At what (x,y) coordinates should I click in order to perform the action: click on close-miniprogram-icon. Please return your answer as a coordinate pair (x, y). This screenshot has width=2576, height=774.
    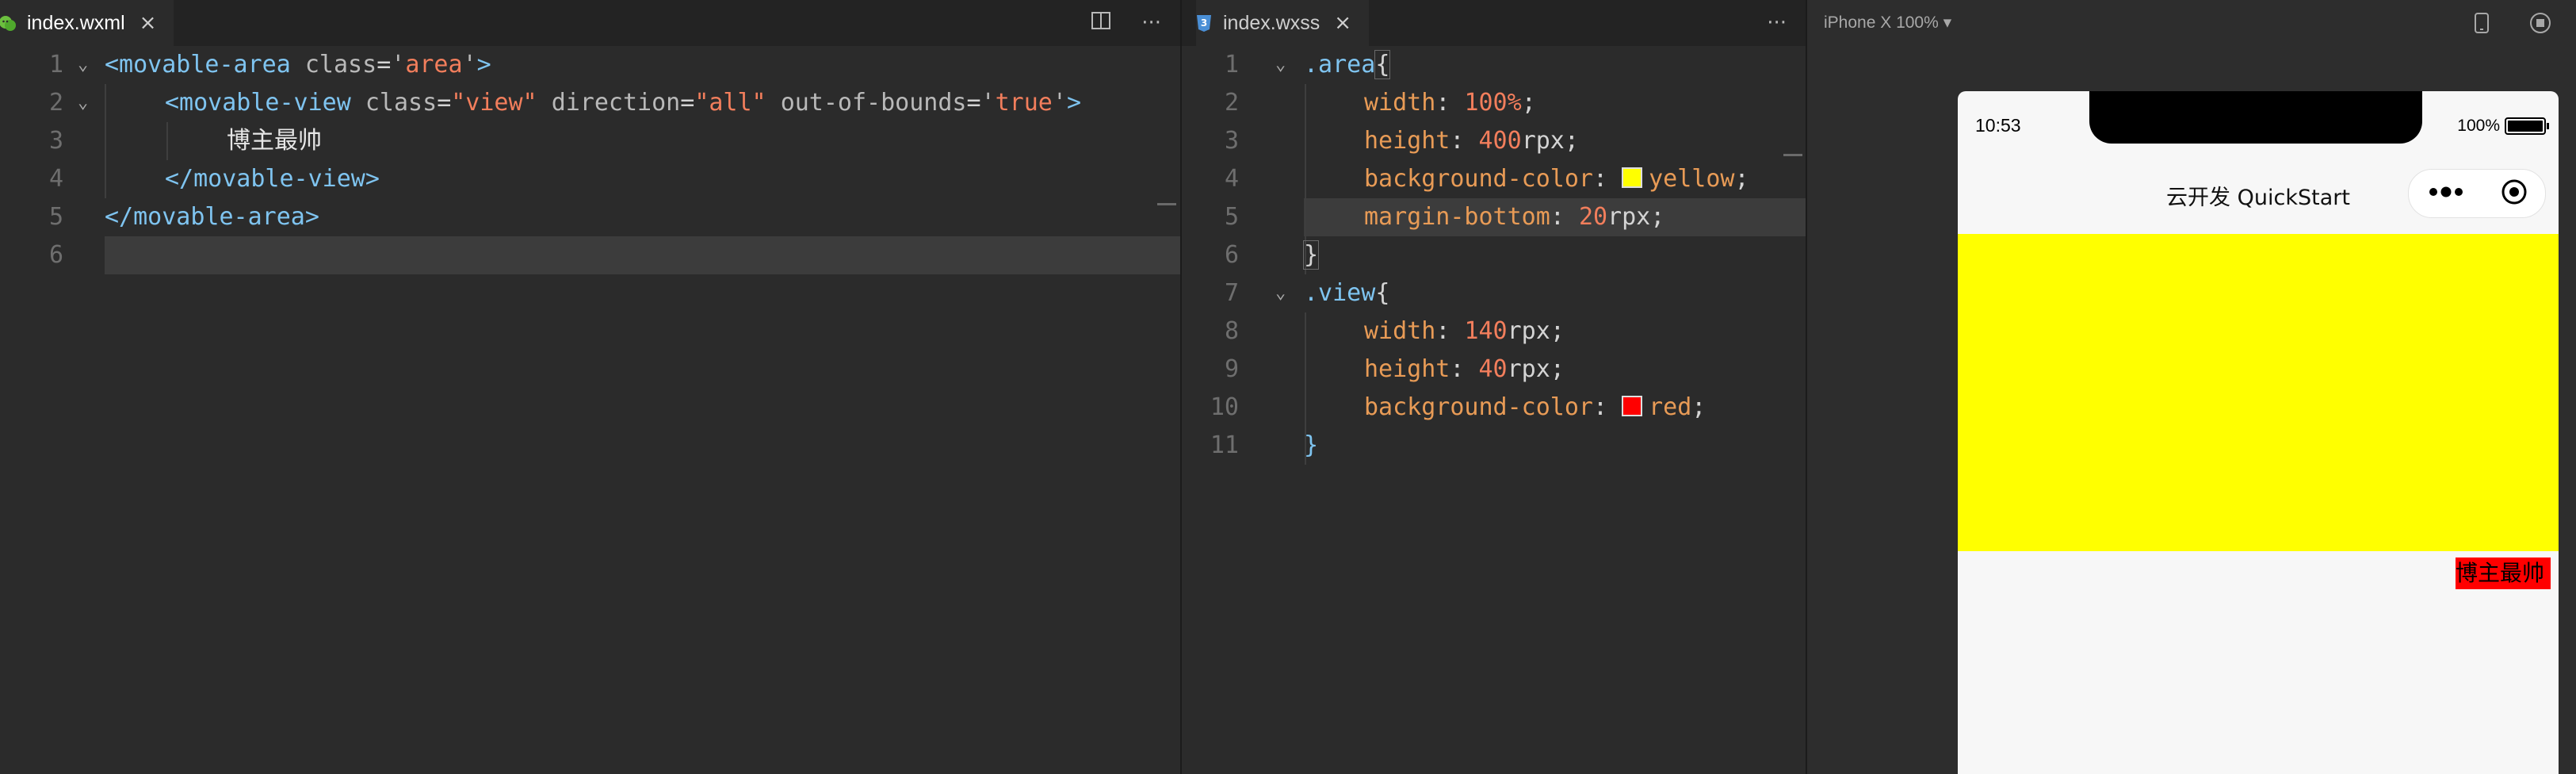
    Looking at the image, I should click on (2514, 193).